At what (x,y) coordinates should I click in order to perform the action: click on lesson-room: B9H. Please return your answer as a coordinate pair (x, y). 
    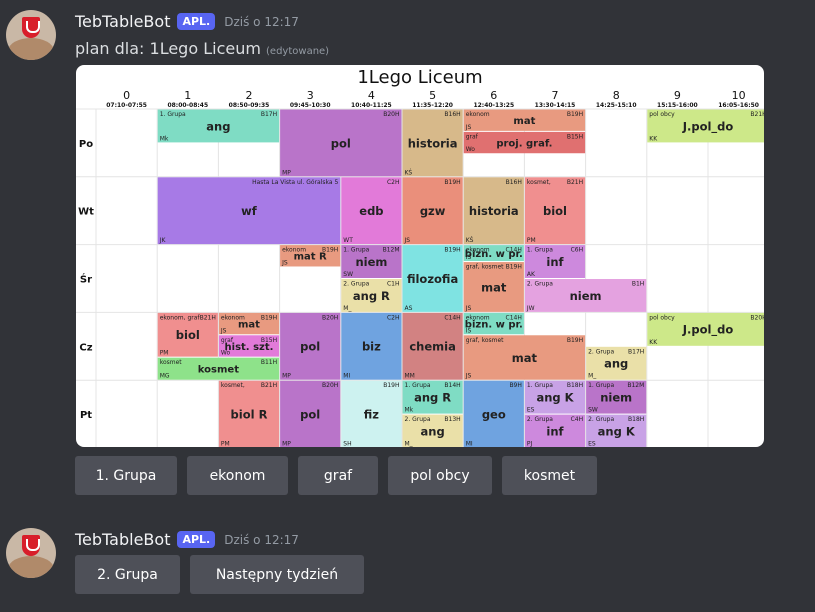
    Looking at the image, I should click on (515, 385).